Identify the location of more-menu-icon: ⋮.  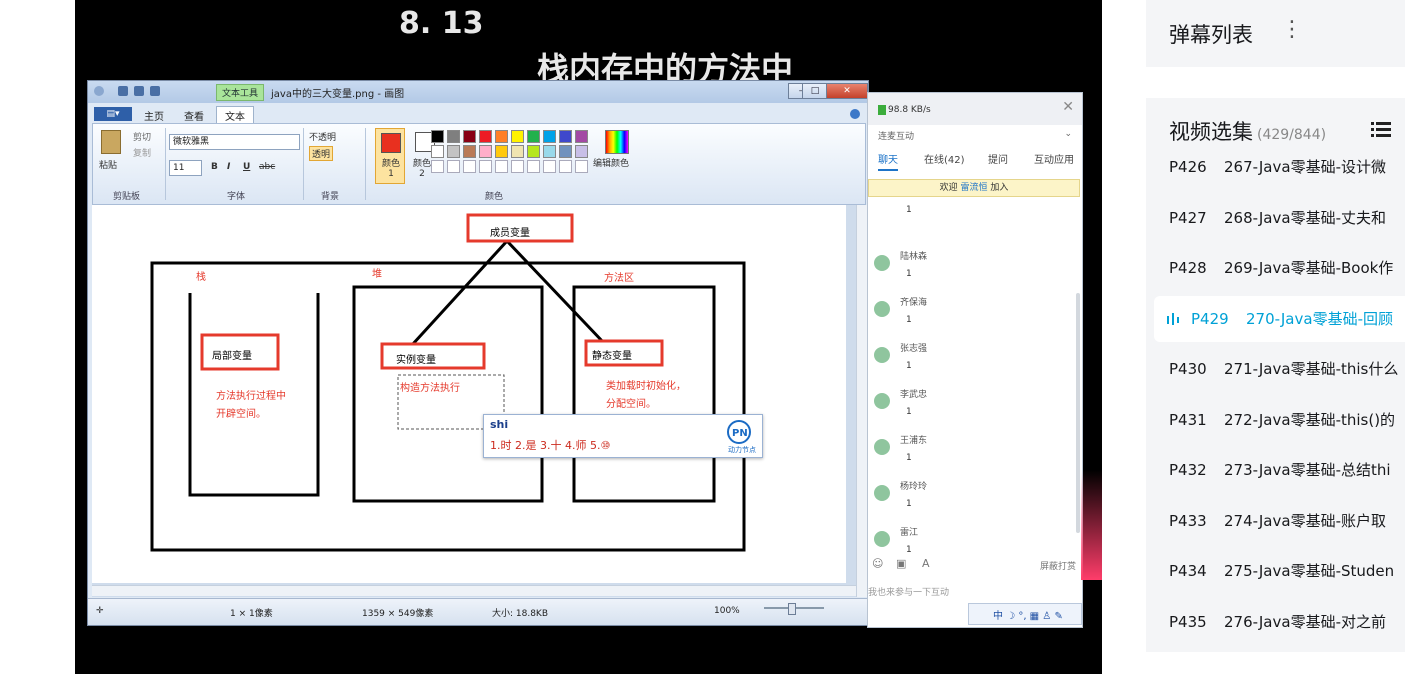
(1292, 29).